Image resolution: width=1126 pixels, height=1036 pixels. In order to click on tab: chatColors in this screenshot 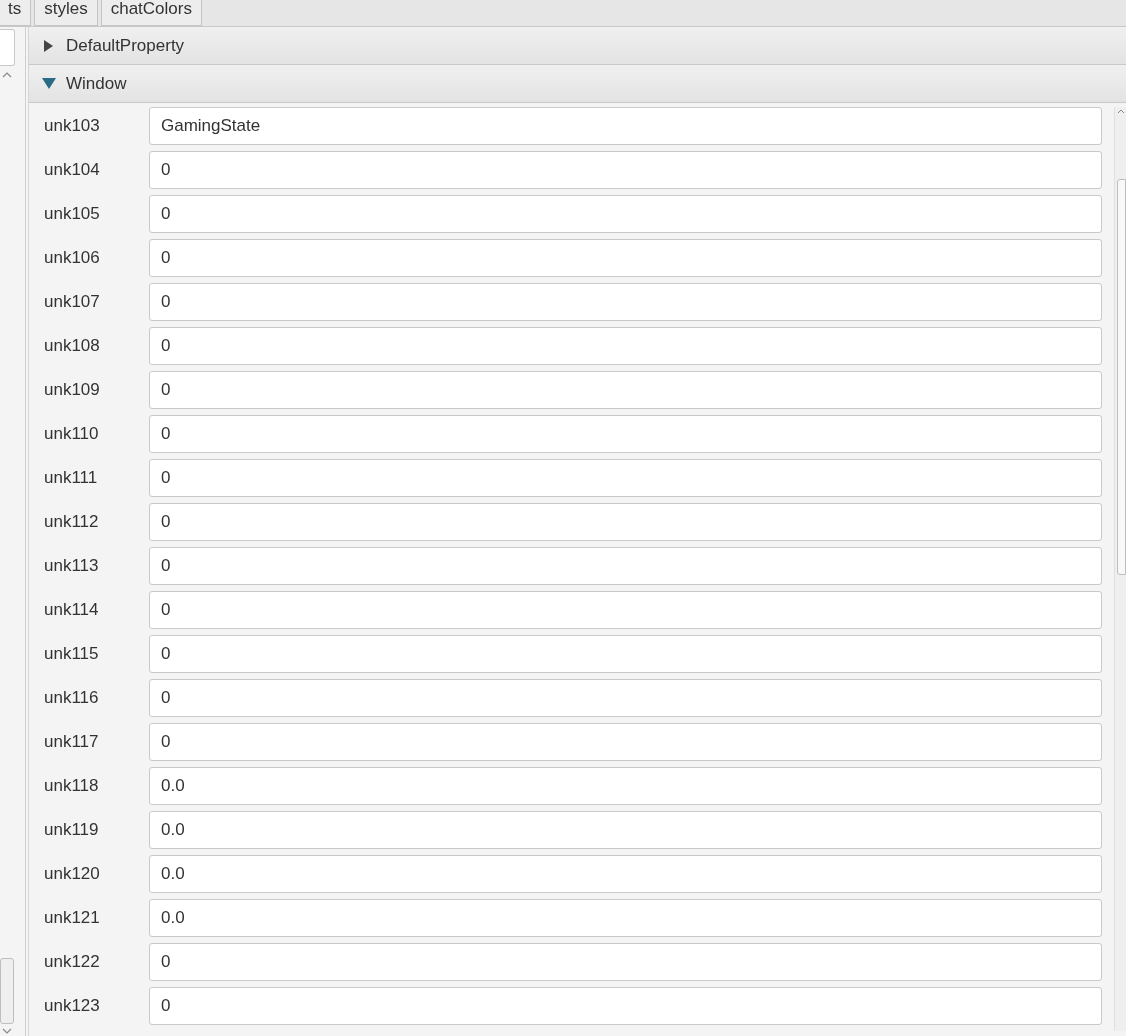, I will do `click(151, 13)`.